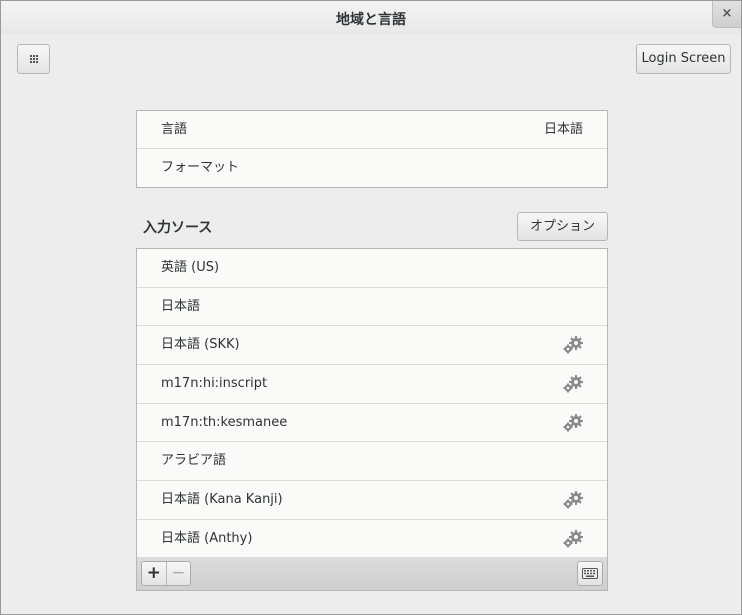 The width and height of the screenshot is (742, 615). Describe the element at coordinates (372, 384) in the screenshot. I see `list-item: m17n:hi:inscript` at that location.